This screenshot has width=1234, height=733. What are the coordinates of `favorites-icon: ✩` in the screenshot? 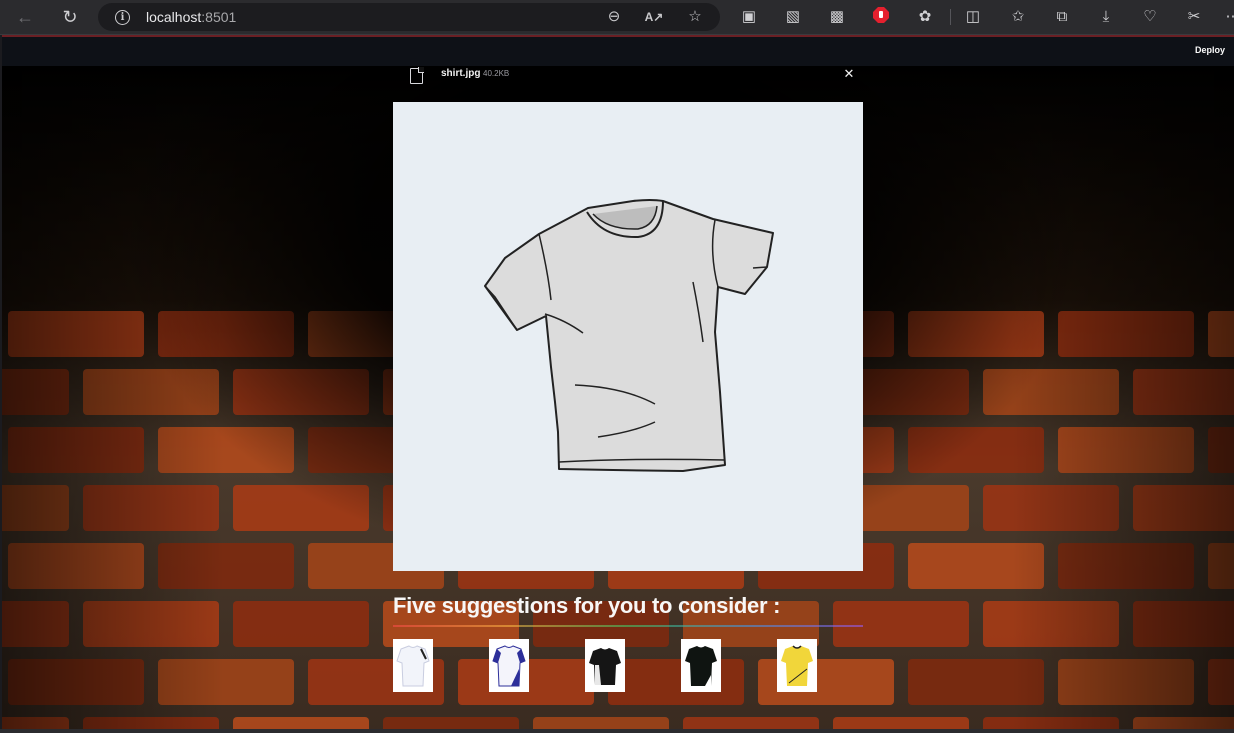 It's located at (1018, 17).